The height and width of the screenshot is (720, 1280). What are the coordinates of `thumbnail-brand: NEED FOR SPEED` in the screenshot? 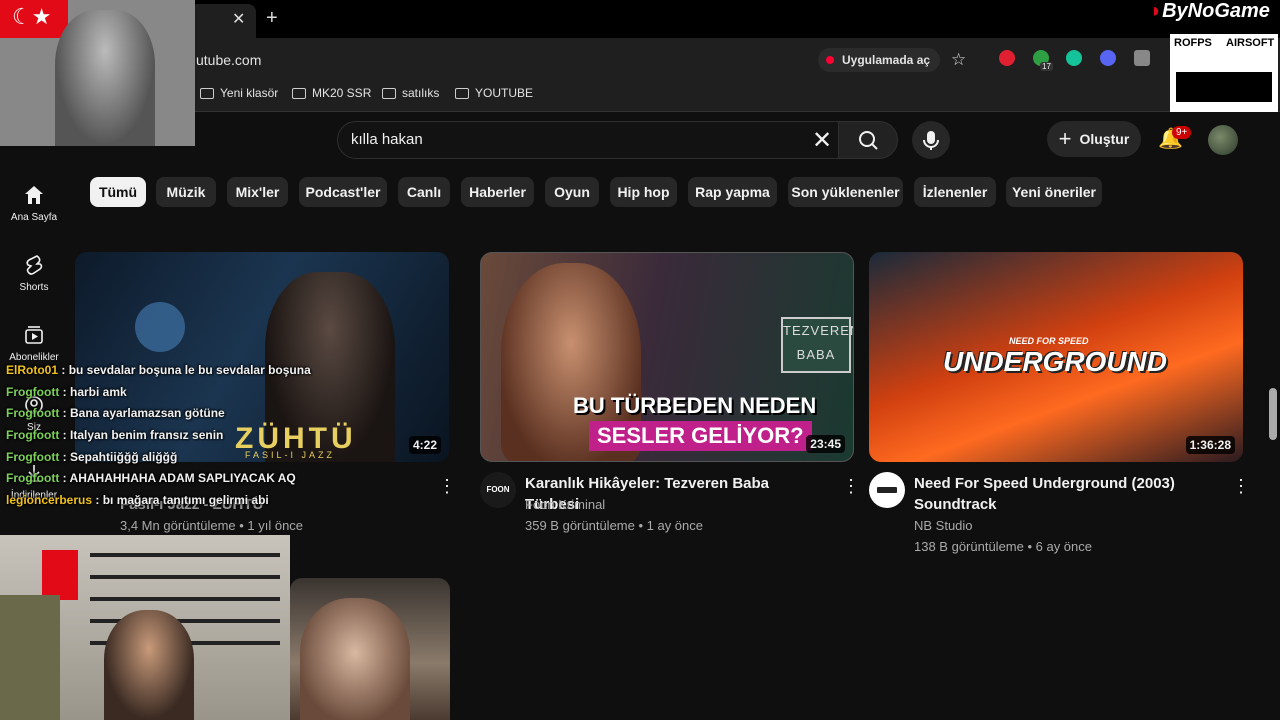 It's located at (1049, 341).